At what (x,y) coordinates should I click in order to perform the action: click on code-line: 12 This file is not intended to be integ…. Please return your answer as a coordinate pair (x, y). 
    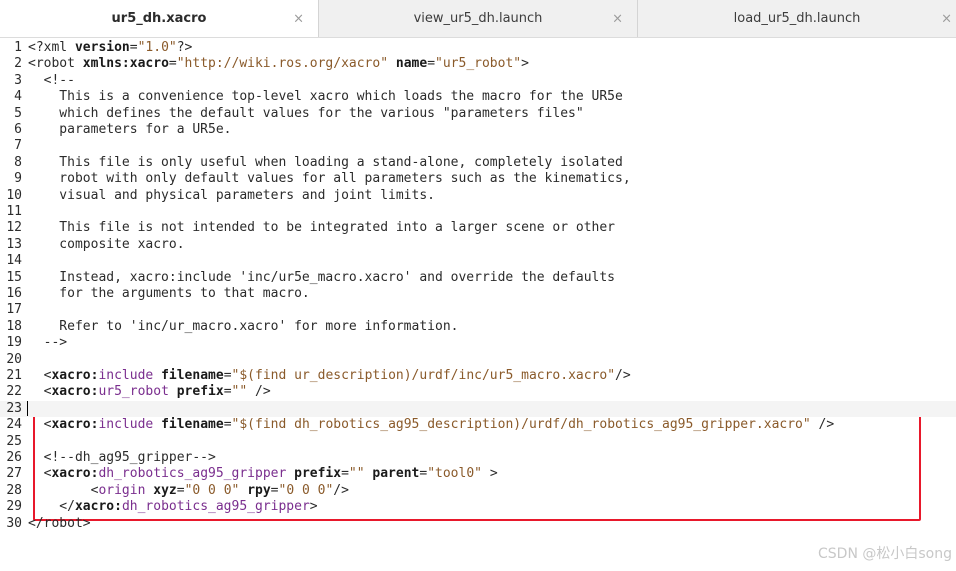
    Looking at the image, I should click on (478, 228).